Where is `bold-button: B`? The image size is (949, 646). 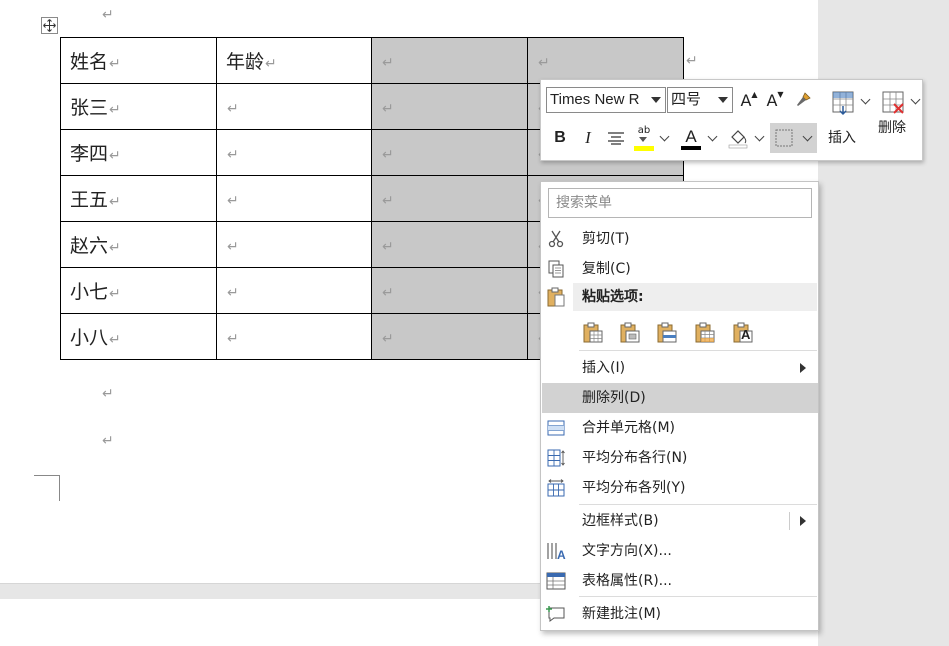
bold-button: B is located at coordinates (560, 138).